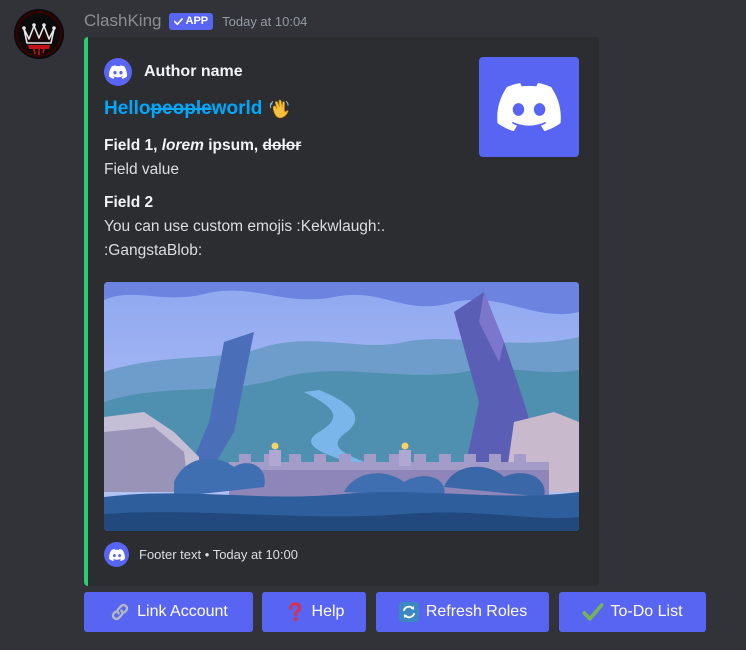  I want to click on todo-list-button: To-Do List, so click(632, 612).